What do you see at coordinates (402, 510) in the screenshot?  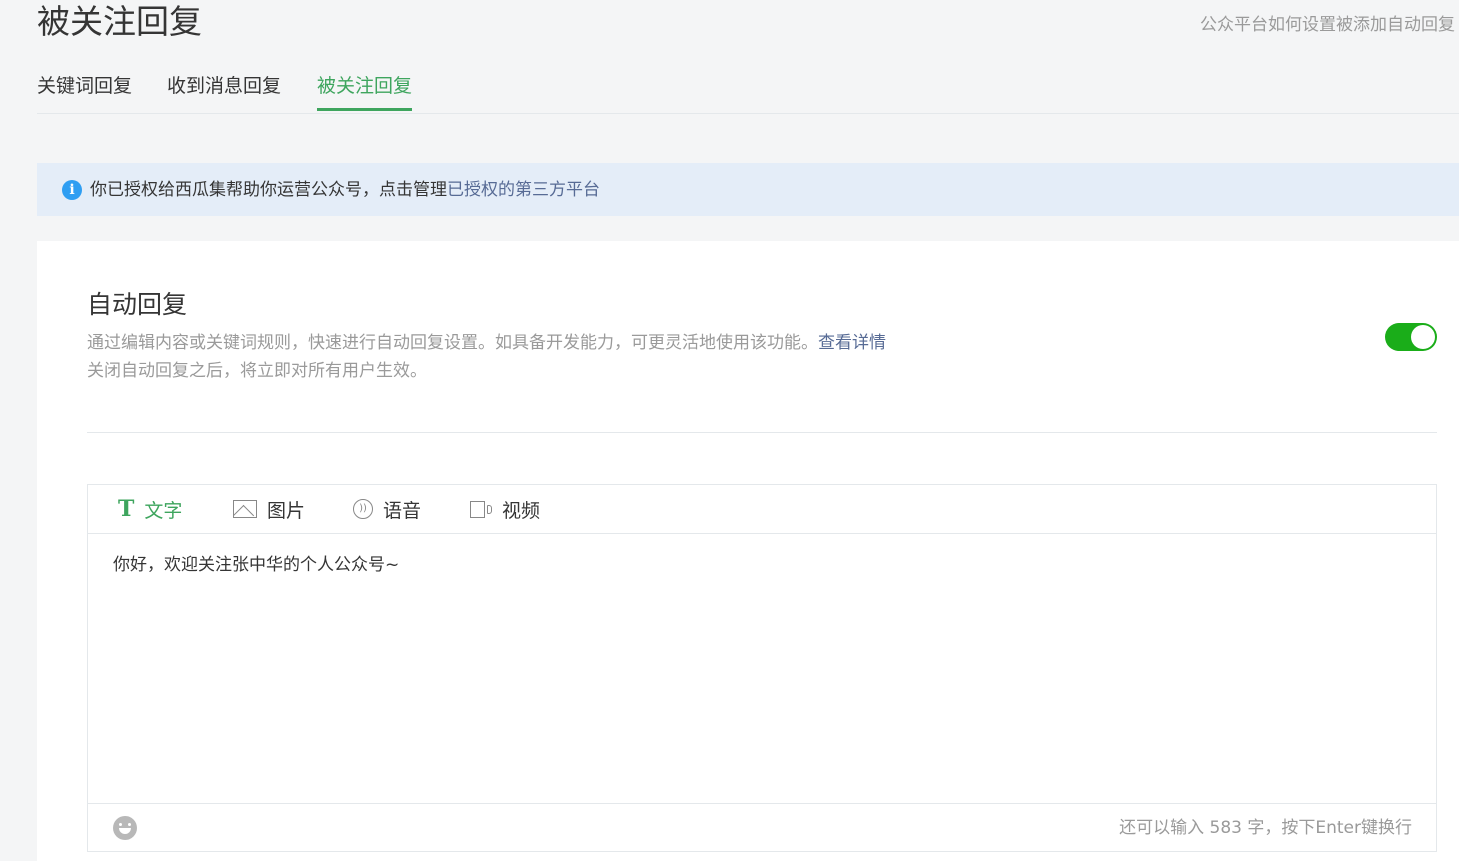 I see `type-tab-label: 语音` at bounding box center [402, 510].